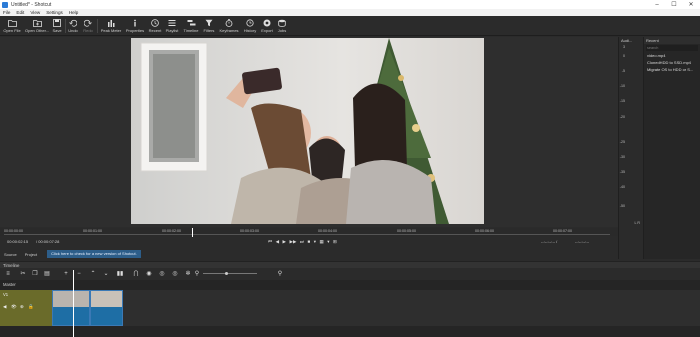 The image size is (700, 337). Describe the element at coordinates (111, 26) in the screenshot. I see `peak-meter-button: Peak Meter` at that location.